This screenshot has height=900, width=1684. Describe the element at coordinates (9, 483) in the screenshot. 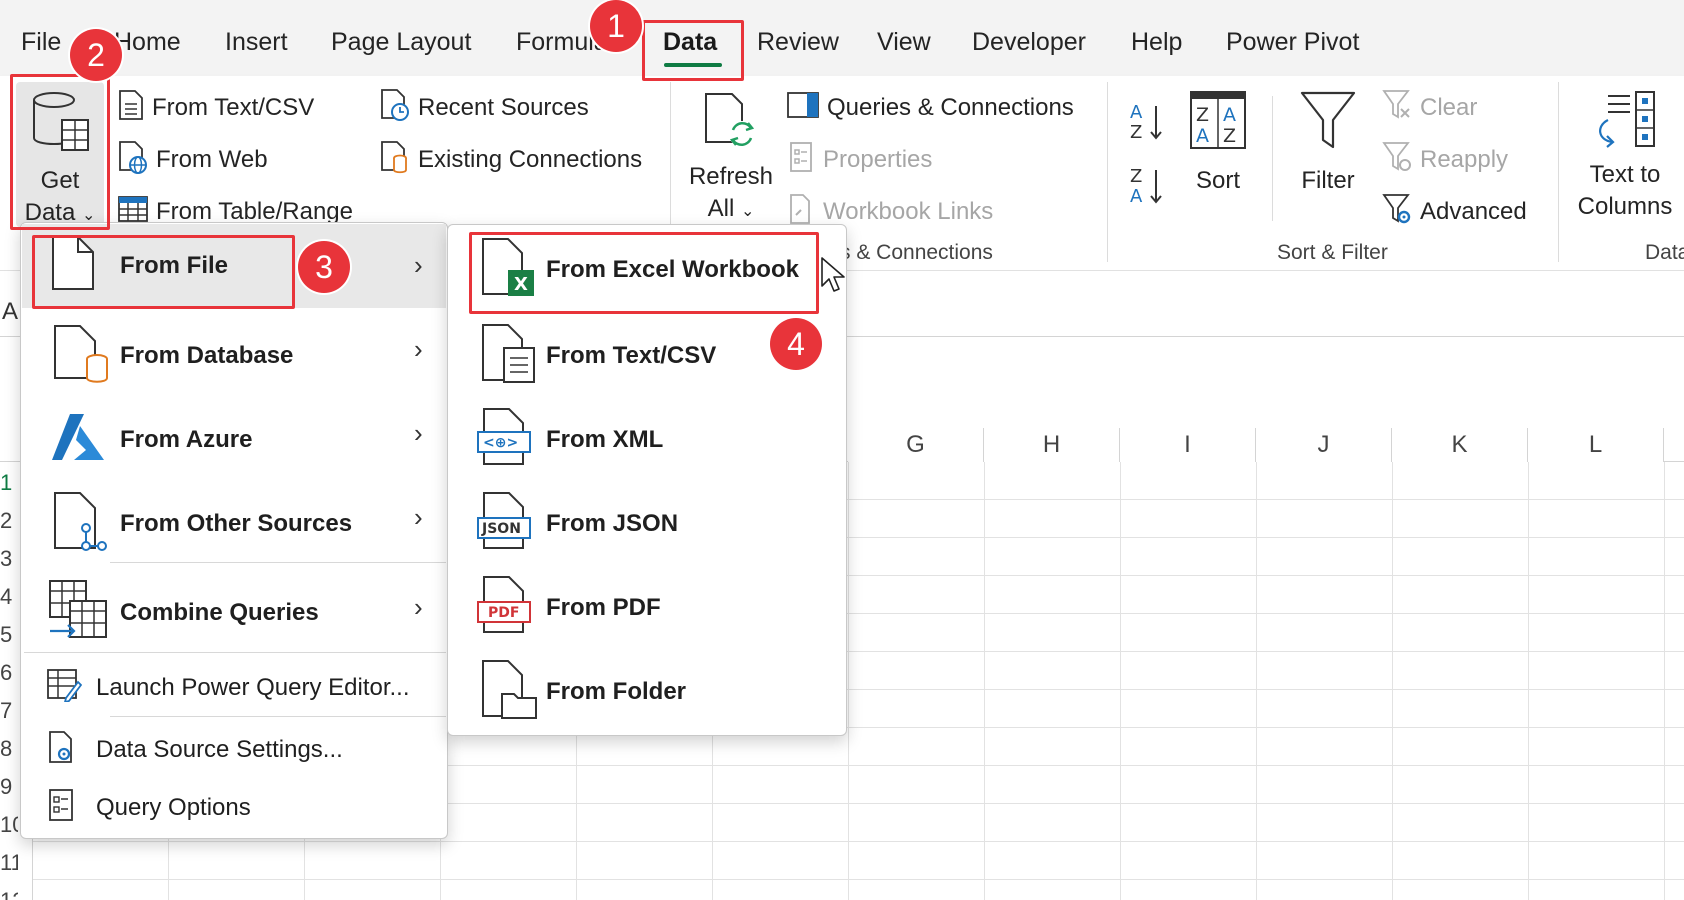

I see `row-header-1: 1` at that location.